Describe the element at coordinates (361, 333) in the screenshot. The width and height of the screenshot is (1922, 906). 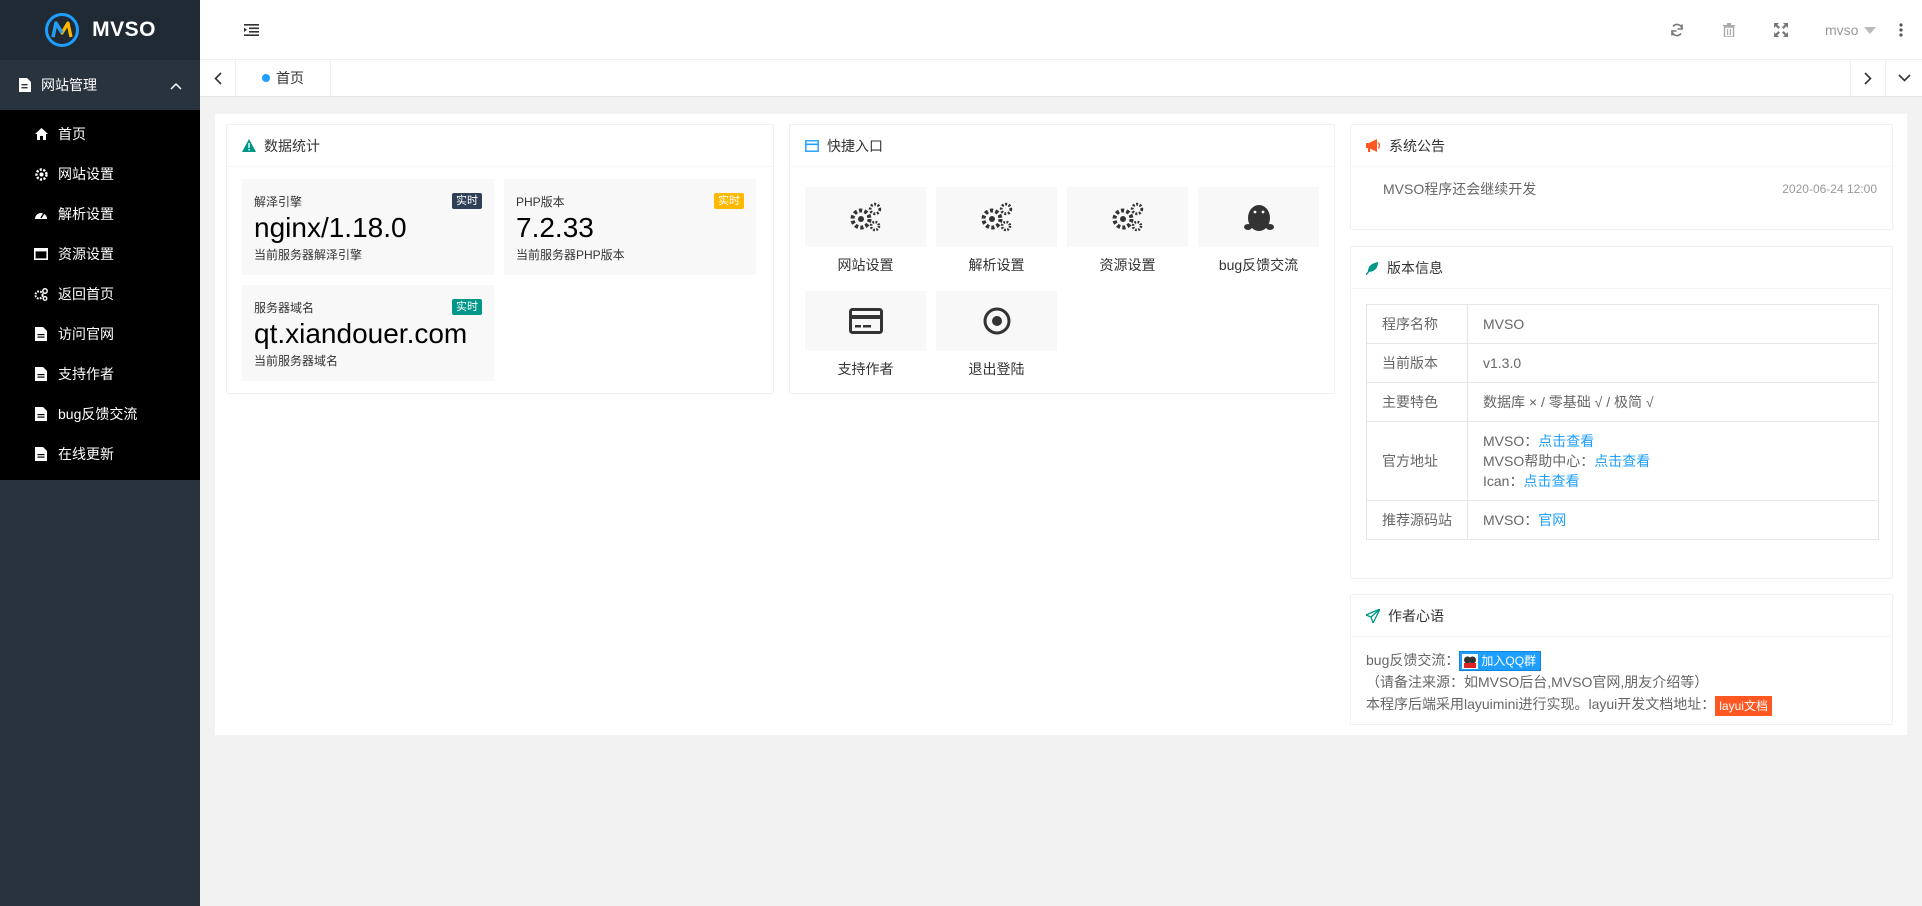
I see `stat-value: qt.xiandouer.com` at that location.